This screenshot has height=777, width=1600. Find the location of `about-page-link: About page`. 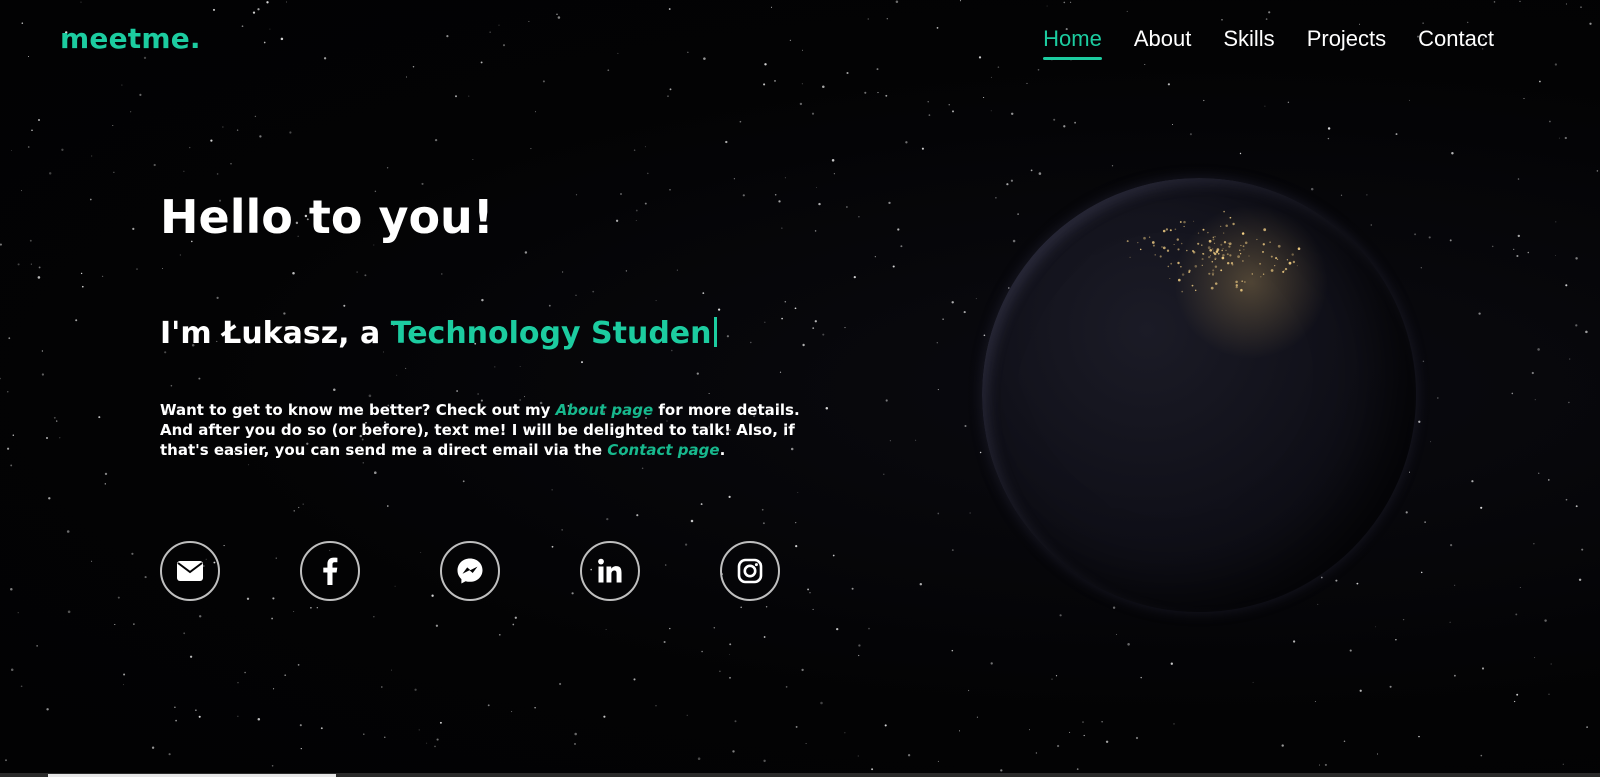

about-page-link: About page is located at coordinates (605, 410).